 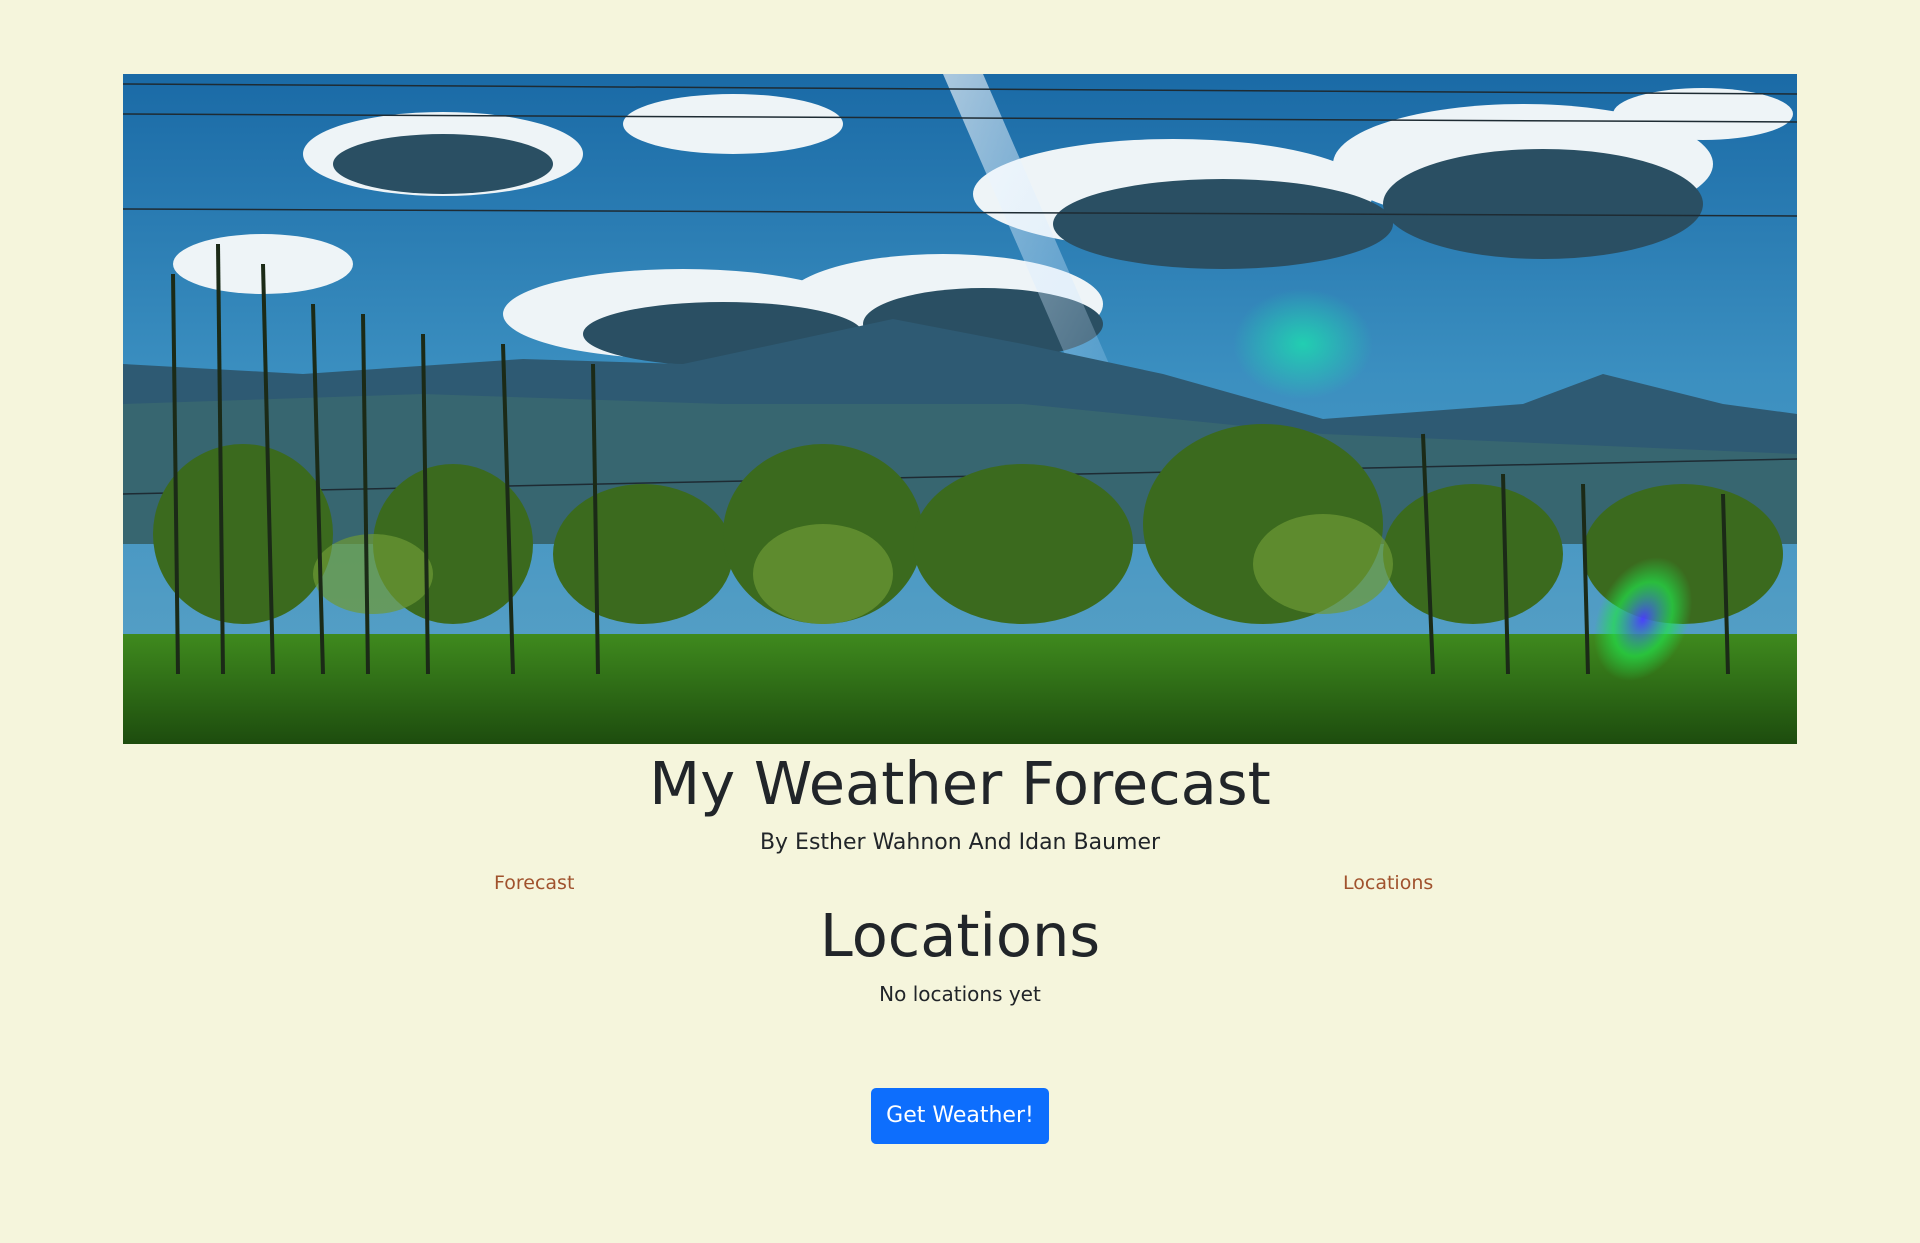 What do you see at coordinates (960, 994) in the screenshot?
I see `empty-state-message: No locations yet` at bounding box center [960, 994].